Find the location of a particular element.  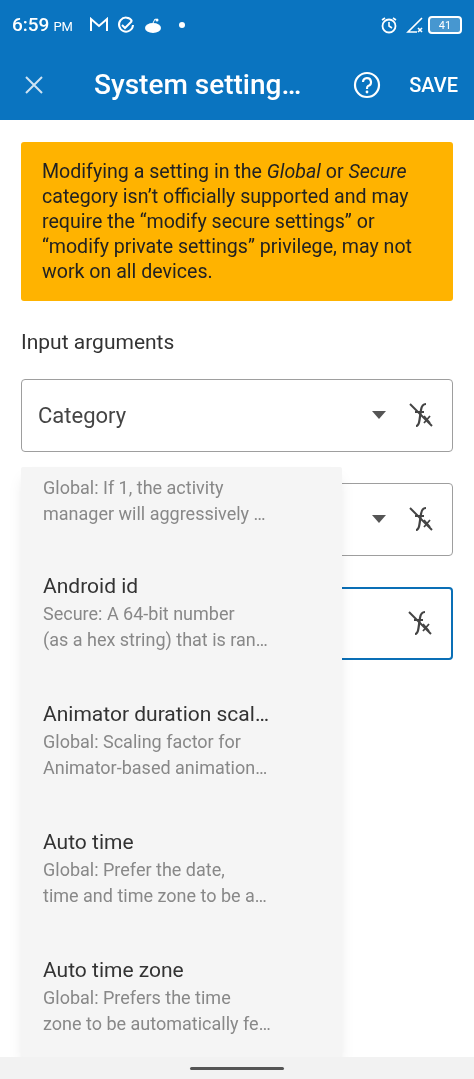

help-icon is located at coordinates (367, 85).